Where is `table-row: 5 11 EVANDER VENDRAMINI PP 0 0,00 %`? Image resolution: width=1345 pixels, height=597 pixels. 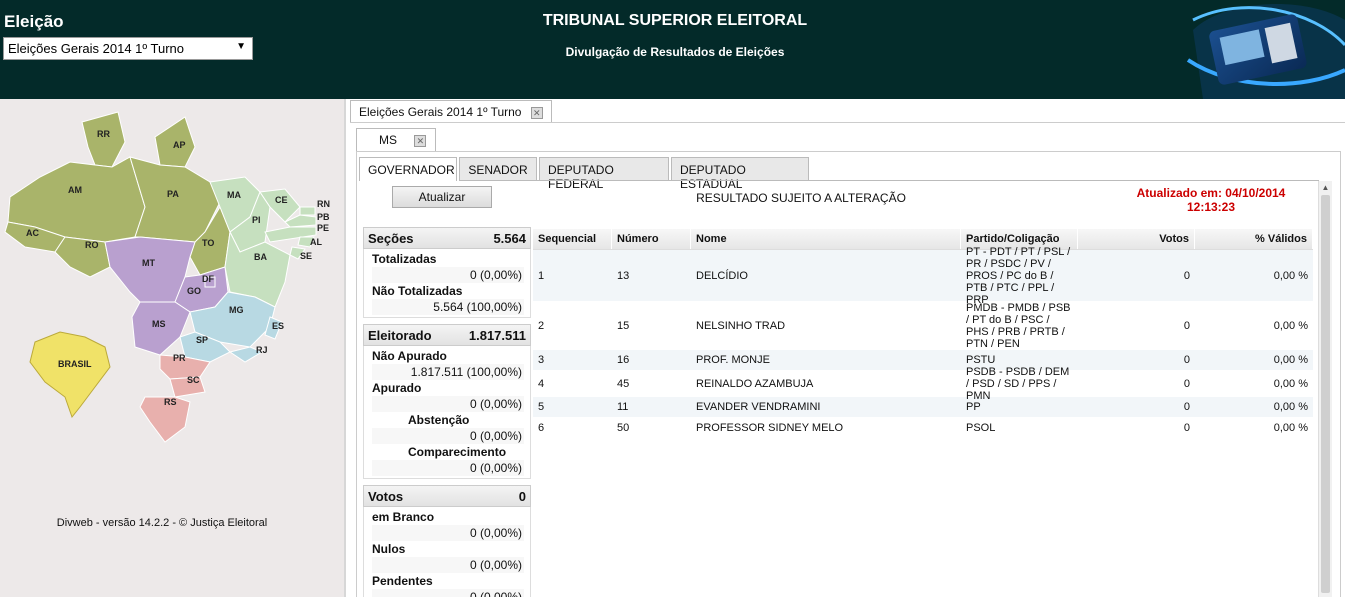
table-row: 5 11 EVANDER VENDRAMINI PP 0 0,00 % is located at coordinates (923, 407).